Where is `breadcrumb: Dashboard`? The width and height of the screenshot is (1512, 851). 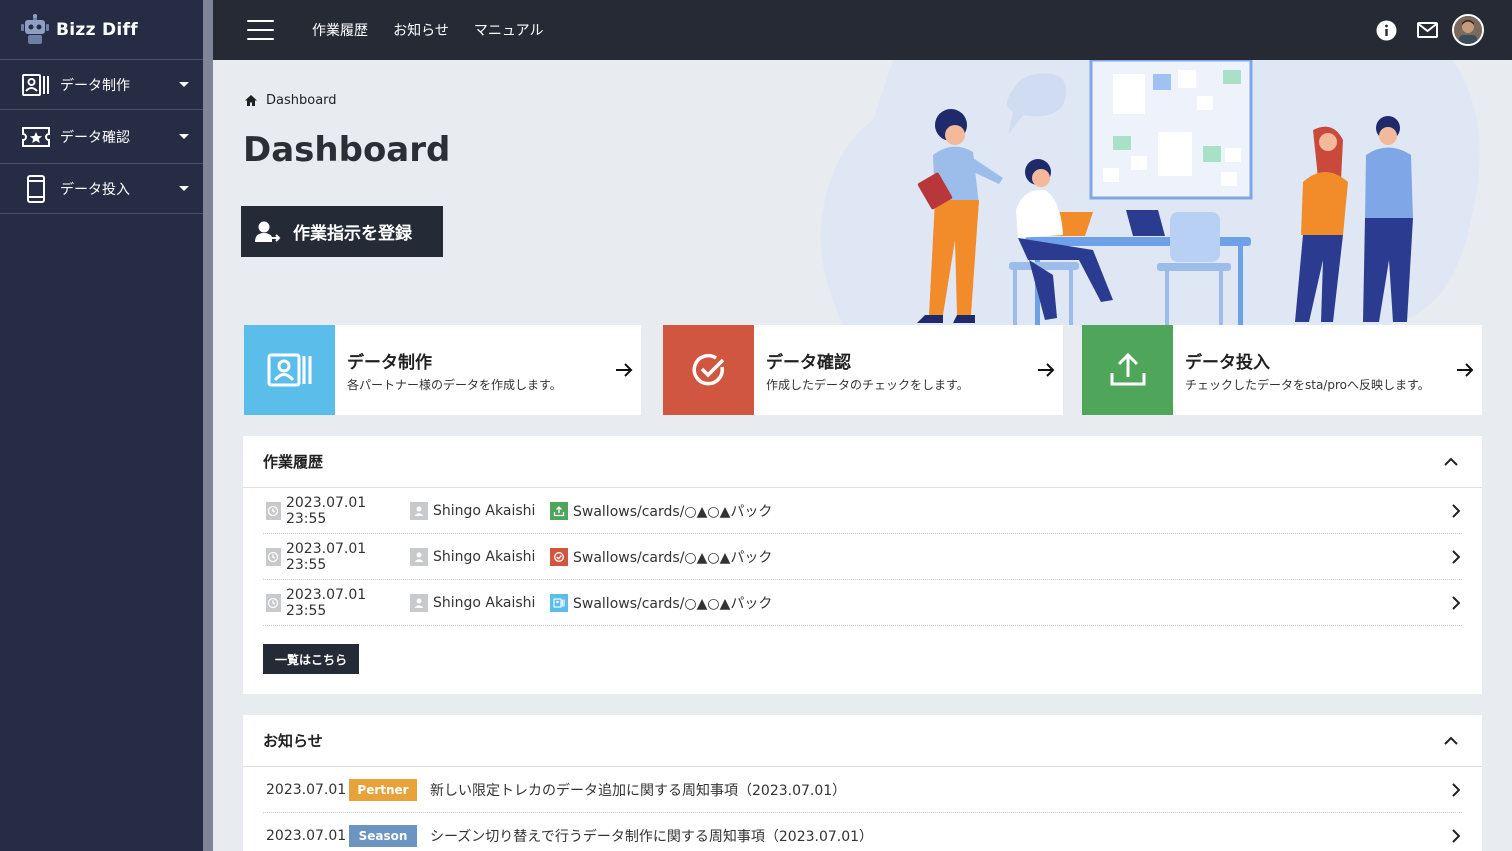 breadcrumb: Dashboard is located at coordinates (290, 100).